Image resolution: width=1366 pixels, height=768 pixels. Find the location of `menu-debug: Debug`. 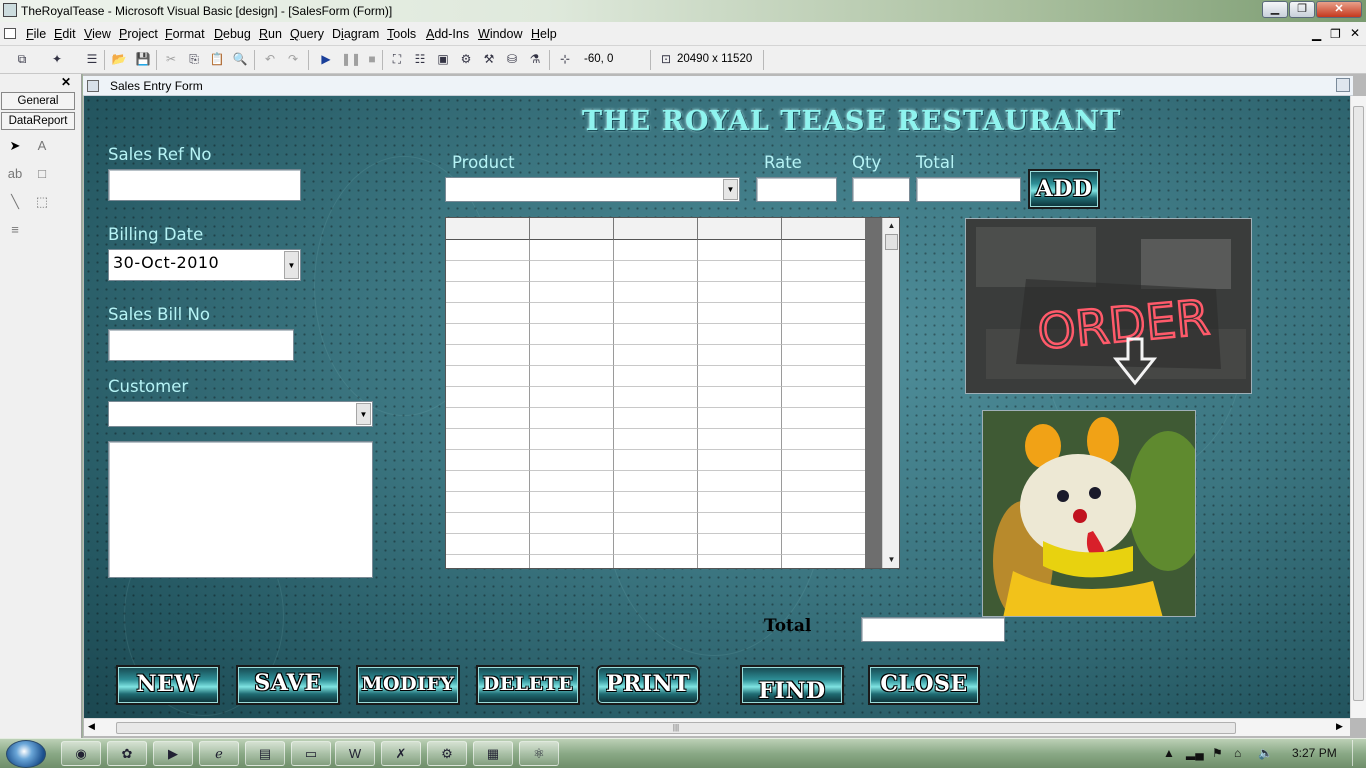

menu-debug: Debug is located at coordinates (232, 34).